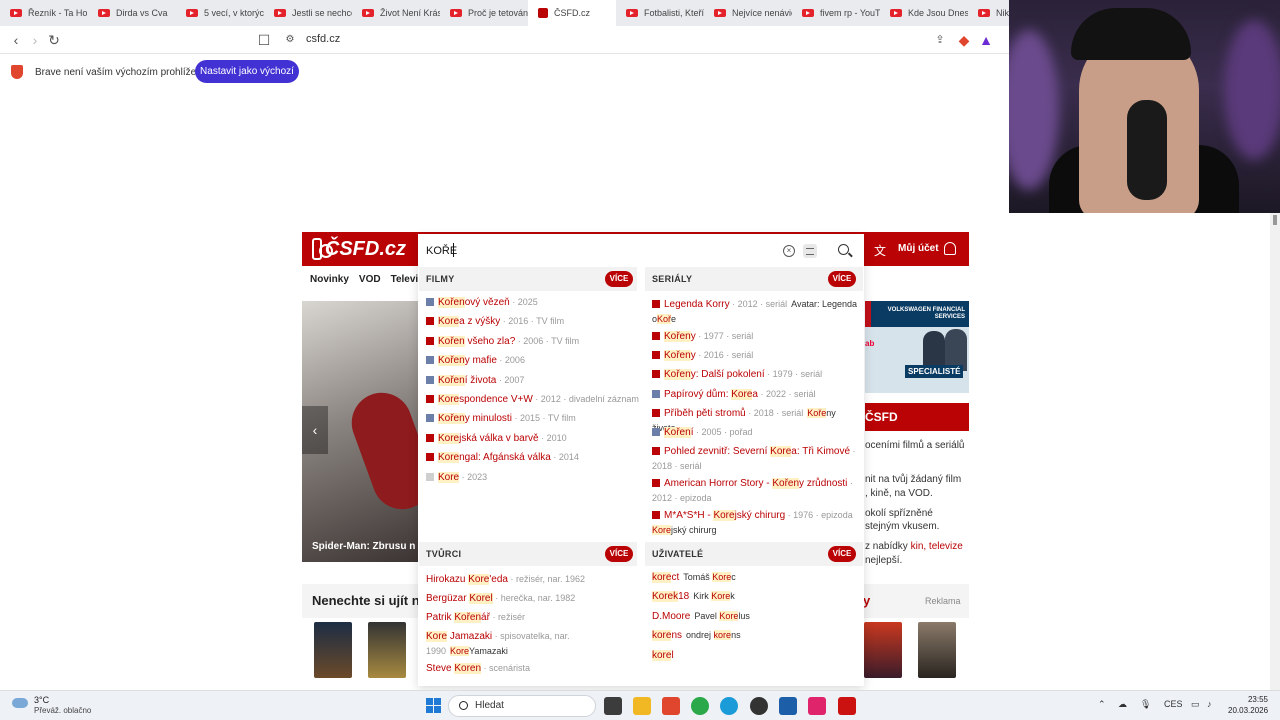 The image size is (1280, 720). I want to click on result-title: American Horror Story - Kořeny zrůdnosti, so click(755, 483).